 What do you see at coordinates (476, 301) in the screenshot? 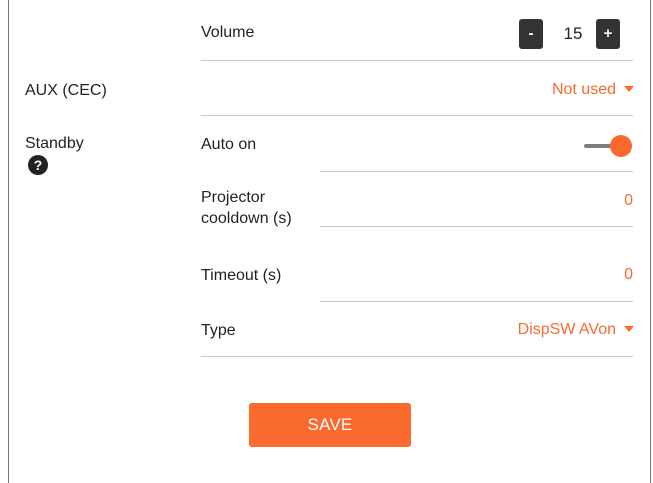
I see `timeout-divider` at bounding box center [476, 301].